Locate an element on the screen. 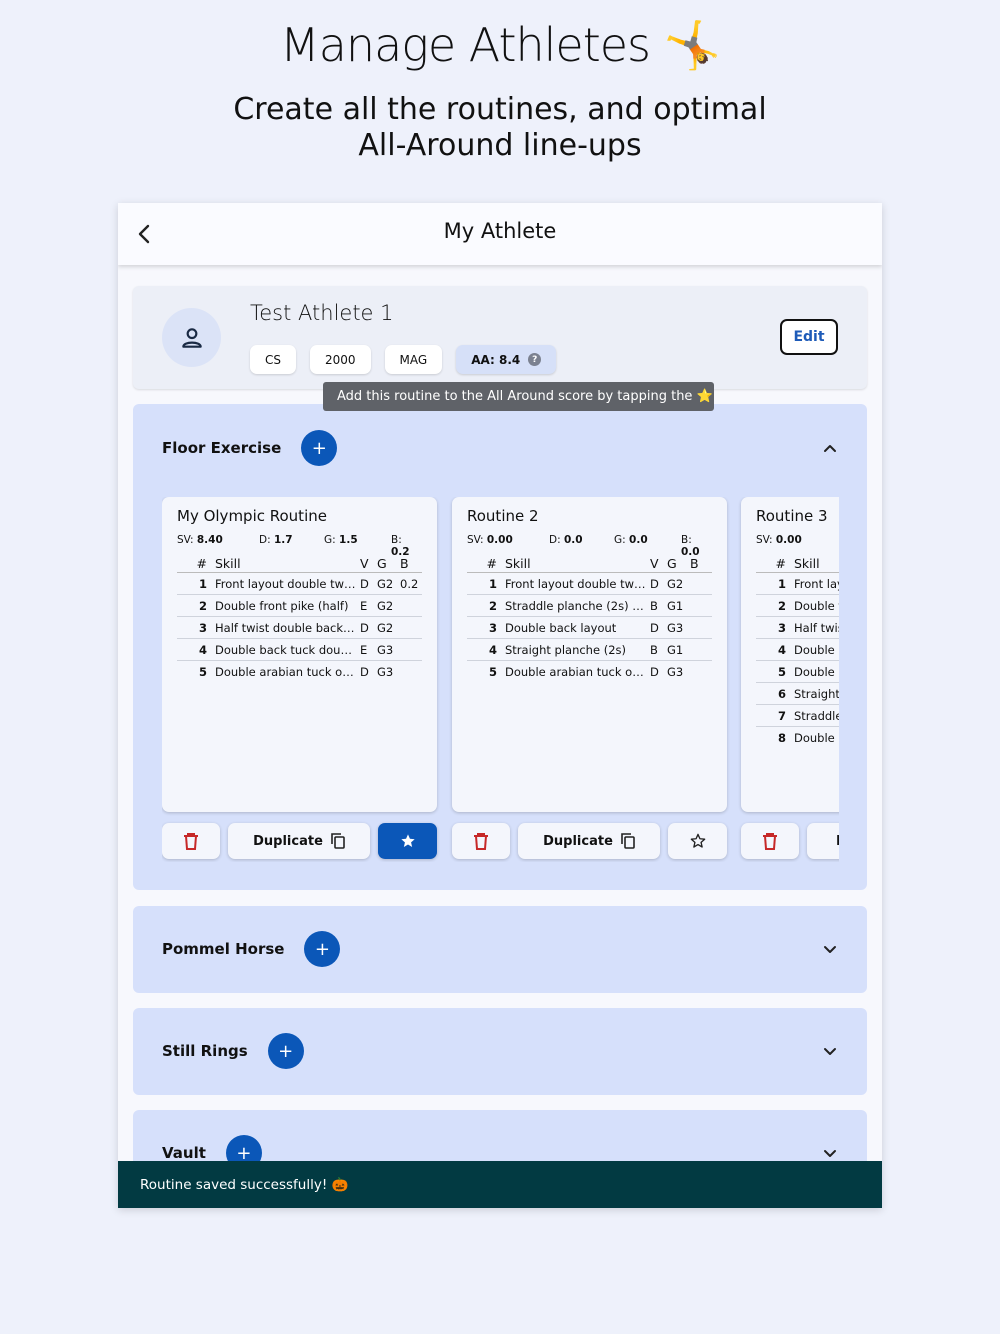 This screenshot has width=1000, height=1334. score-g: G: 1.5 is located at coordinates (341, 540).